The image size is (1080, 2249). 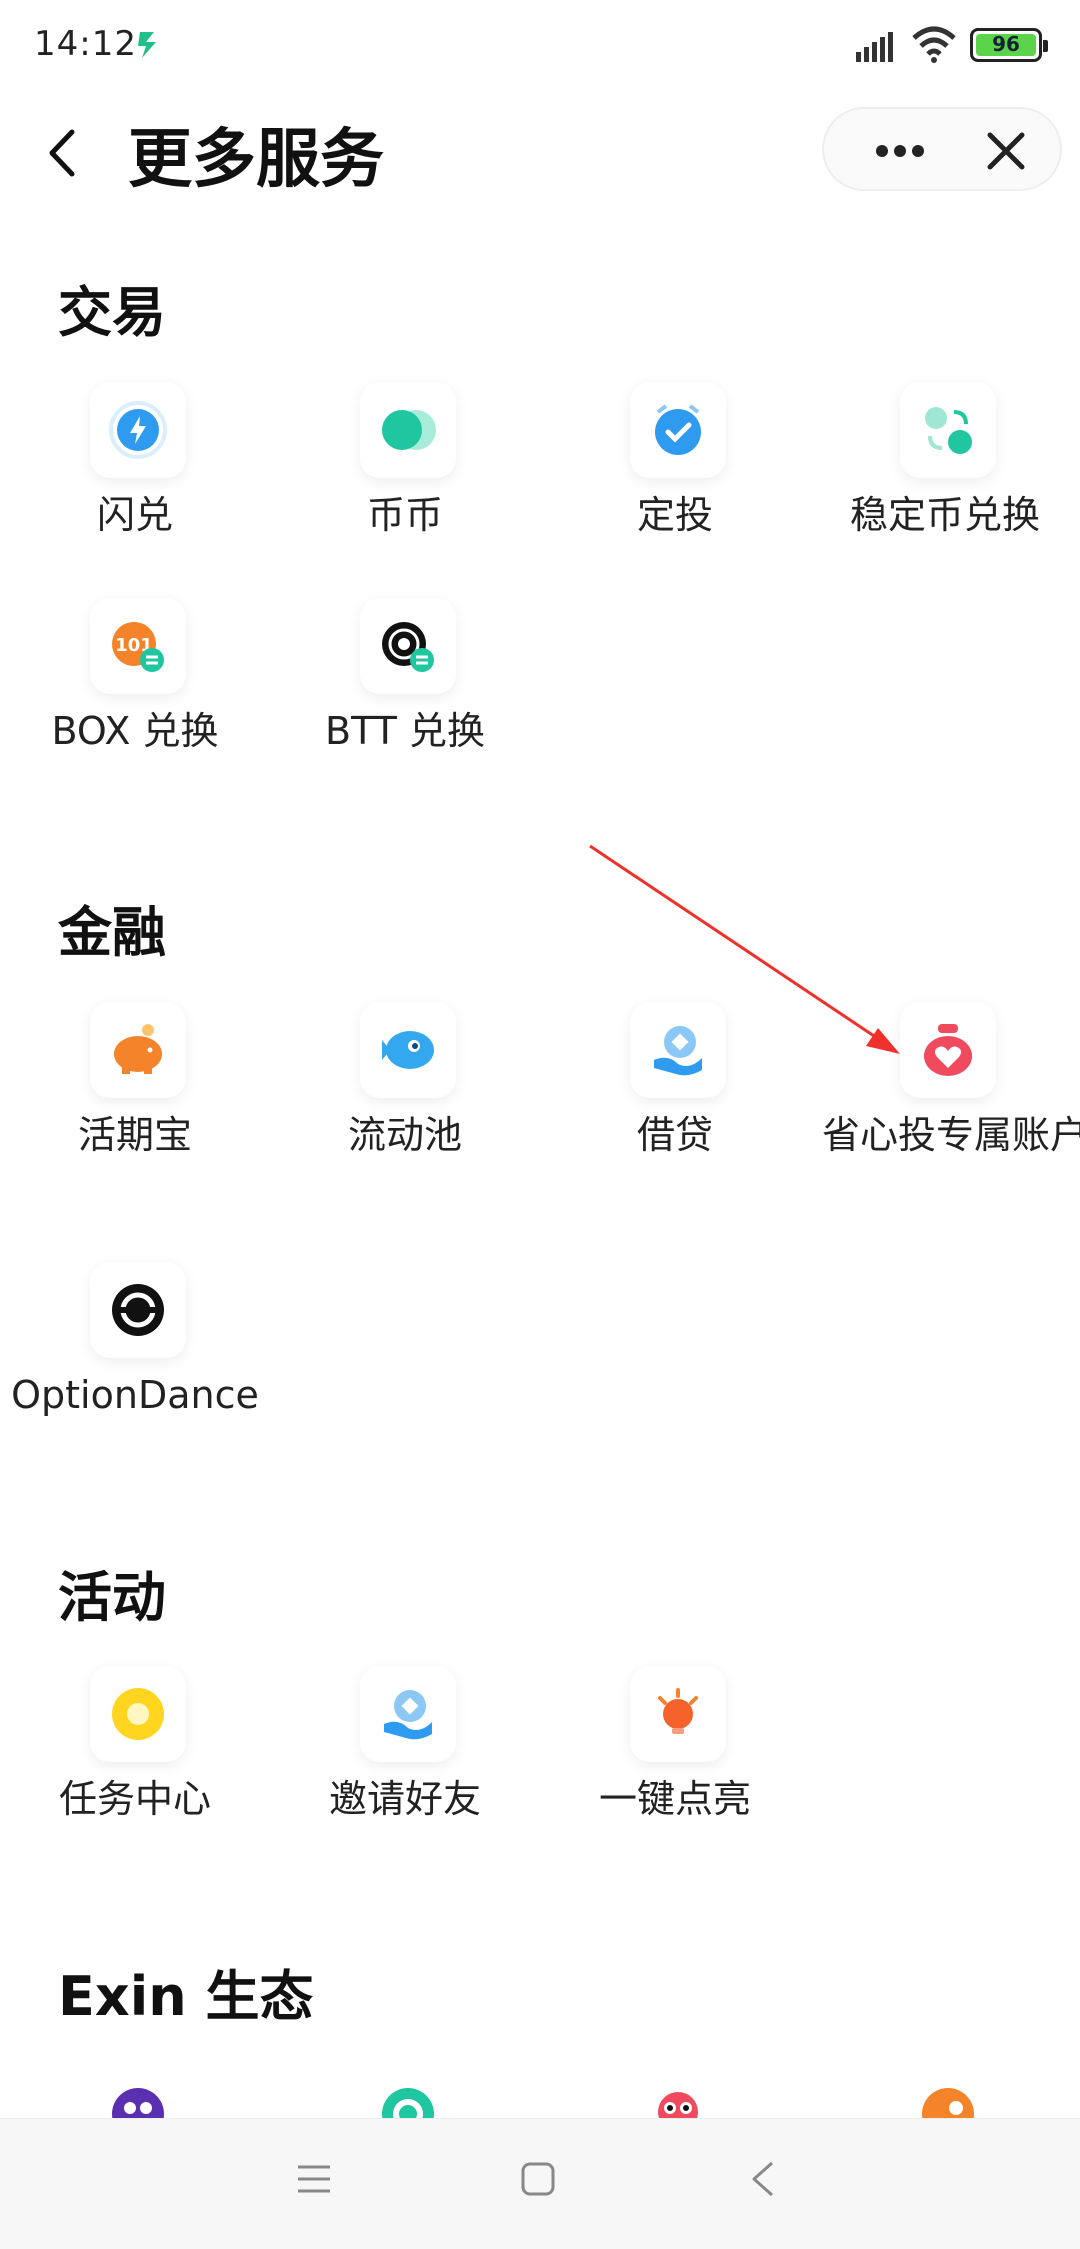 What do you see at coordinates (147, 45) in the screenshot?
I see `charging-app-icon` at bounding box center [147, 45].